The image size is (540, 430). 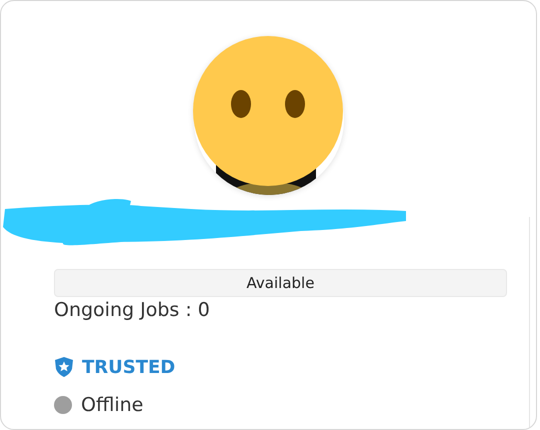 What do you see at coordinates (280, 283) in the screenshot?
I see `availability-status: Available` at bounding box center [280, 283].